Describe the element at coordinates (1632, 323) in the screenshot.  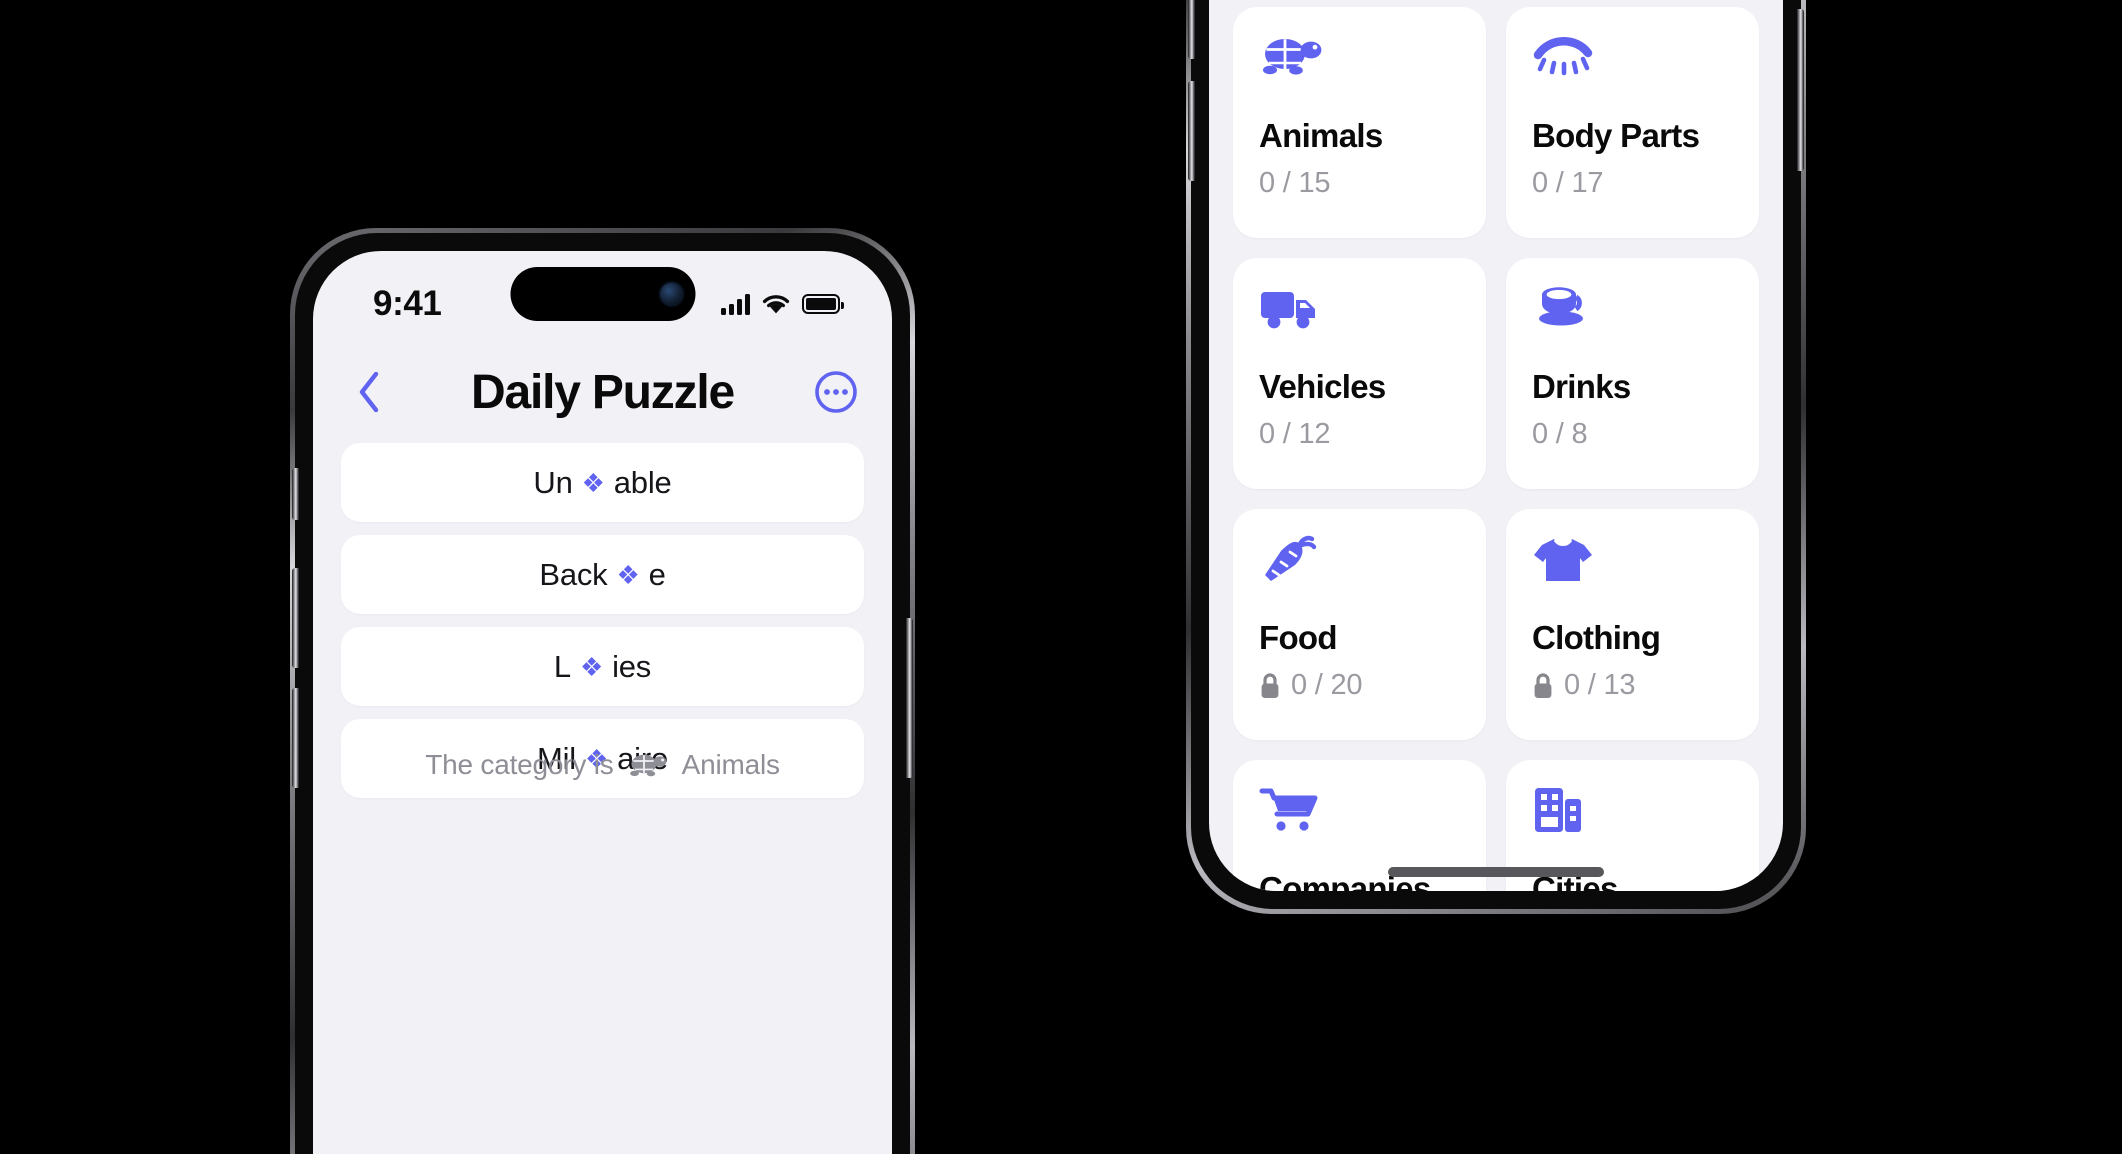
I see `coffee-cup-icon` at that location.